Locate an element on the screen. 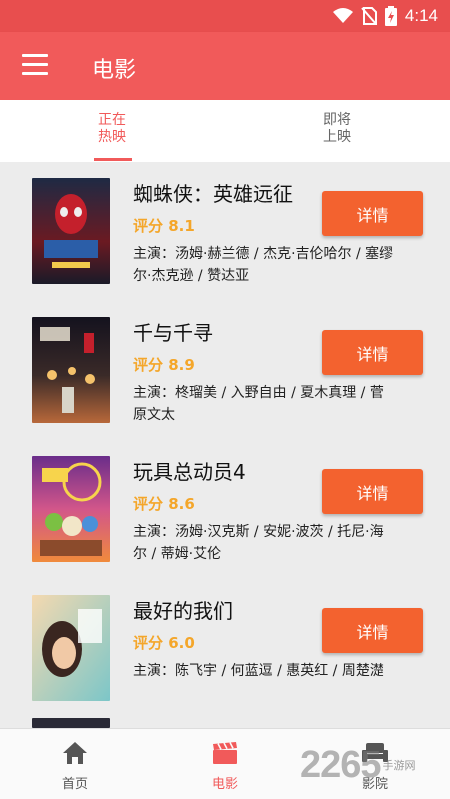  status-bar: 4:14 is located at coordinates (225, 16).